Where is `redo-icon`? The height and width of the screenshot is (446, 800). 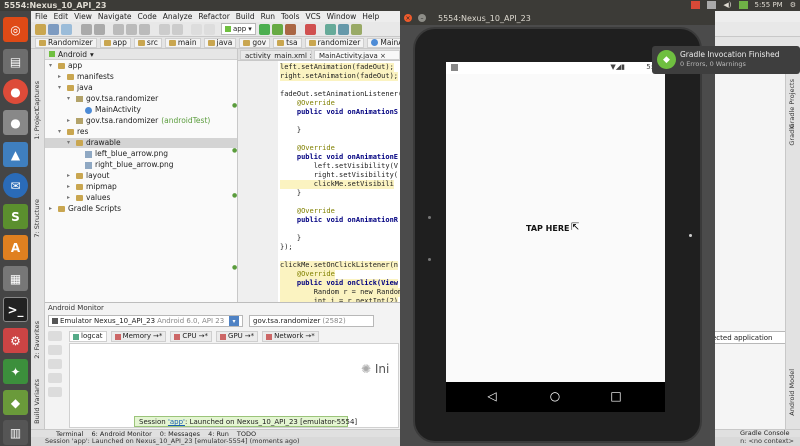 redo-icon is located at coordinates (99, 29).